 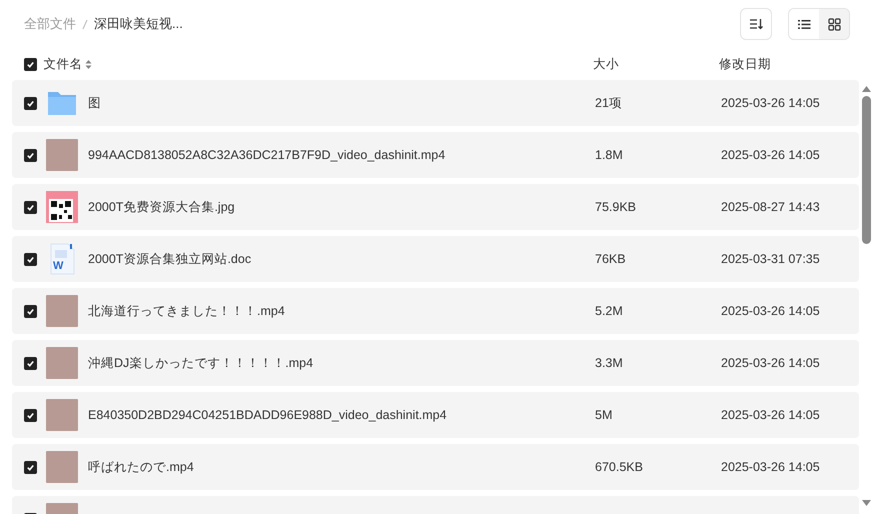 I want to click on scroll-down-icon, so click(x=866, y=503).